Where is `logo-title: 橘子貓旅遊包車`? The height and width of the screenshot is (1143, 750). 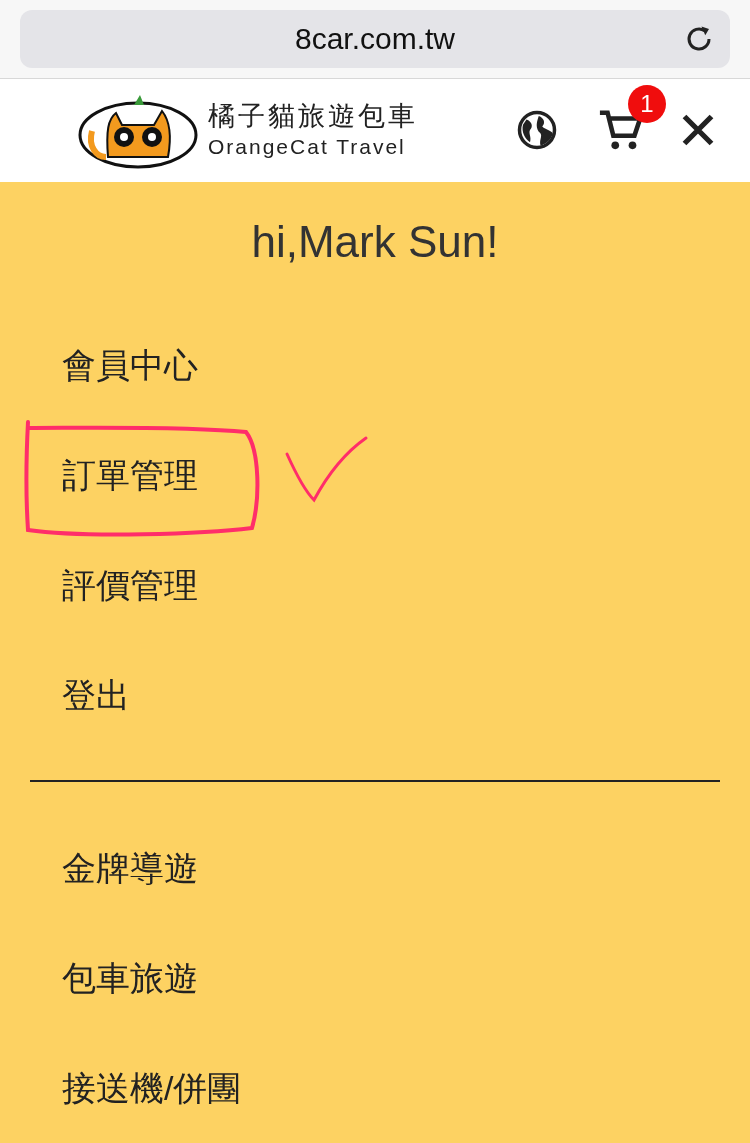
logo-title: 橘子貓旅遊包車 is located at coordinates (313, 117).